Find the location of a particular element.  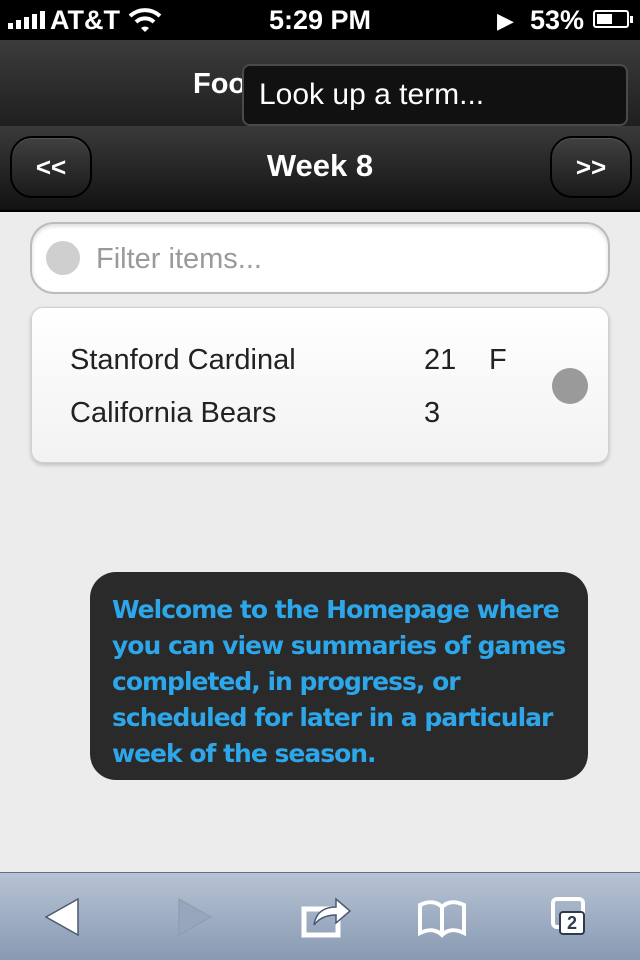

week-title: Week 8 is located at coordinates (320, 165).